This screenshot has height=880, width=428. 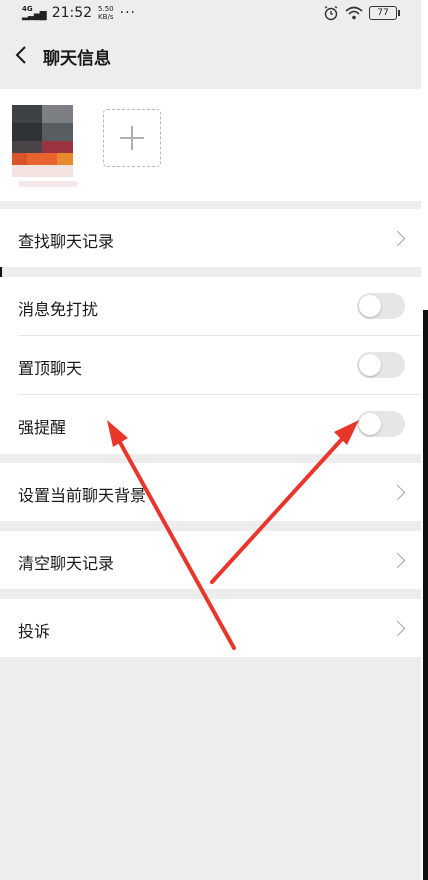 What do you see at coordinates (50, 368) in the screenshot?
I see `pin-chat-label: 置顶聊天` at bounding box center [50, 368].